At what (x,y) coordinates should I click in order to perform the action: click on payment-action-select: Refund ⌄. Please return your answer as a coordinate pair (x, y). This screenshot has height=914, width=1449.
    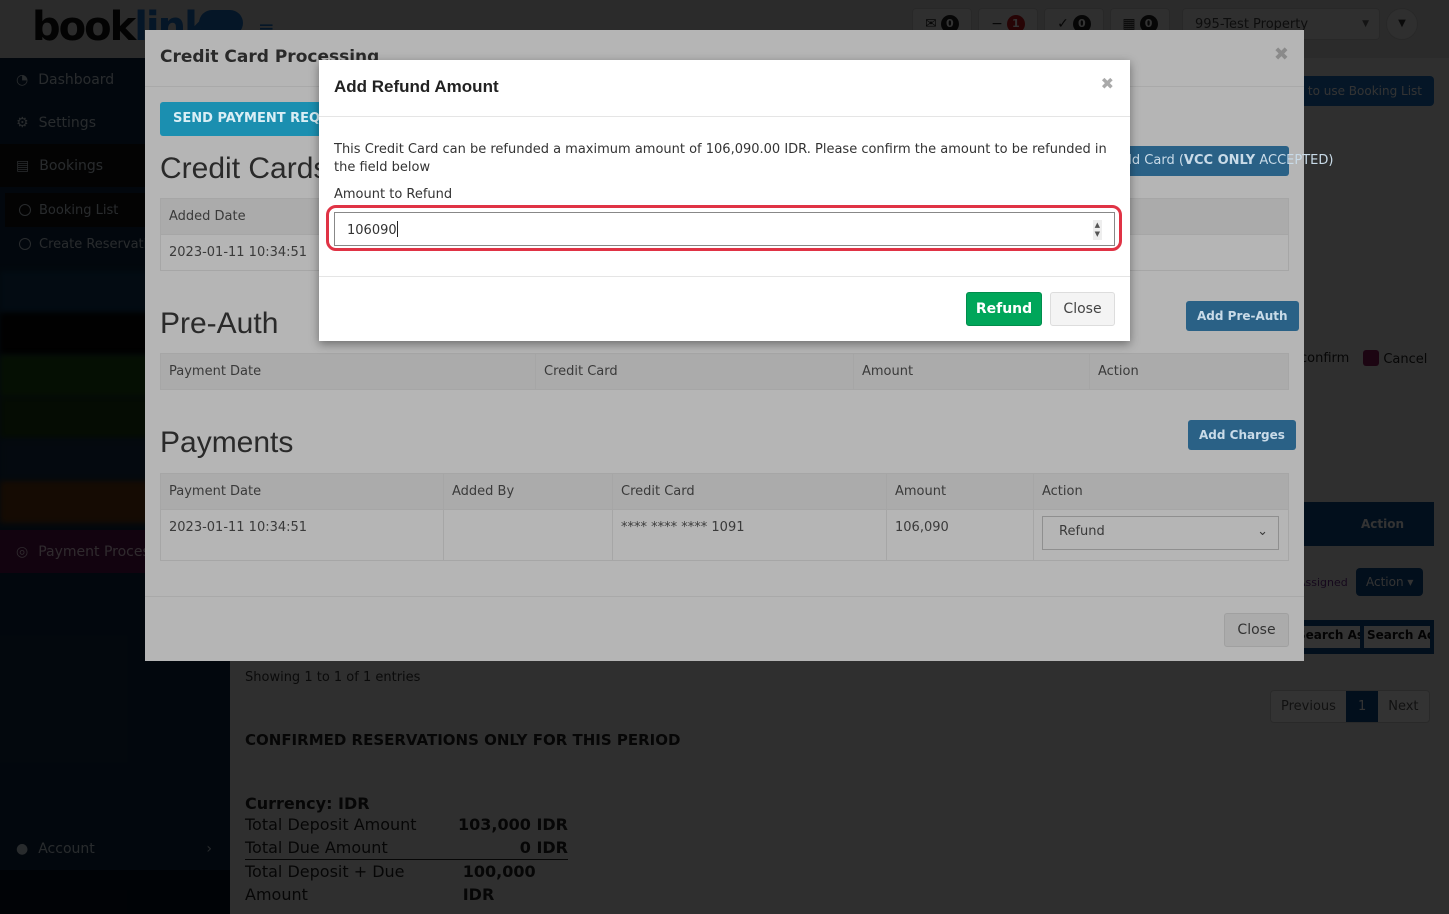
    Looking at the image, I should click on (1160, 533).